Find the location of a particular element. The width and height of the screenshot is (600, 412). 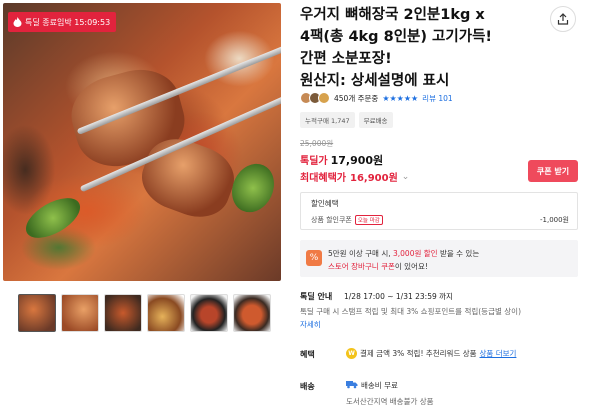

discount-box: 할인혜택 상품 할인쿠폰 오늘 마감 -1,000원 is located at coordinates (439, 211).